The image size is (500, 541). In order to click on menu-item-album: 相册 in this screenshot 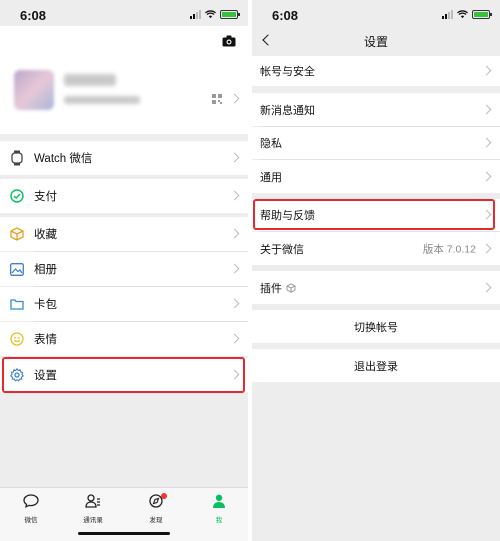, I will do `click(124, 269)`.